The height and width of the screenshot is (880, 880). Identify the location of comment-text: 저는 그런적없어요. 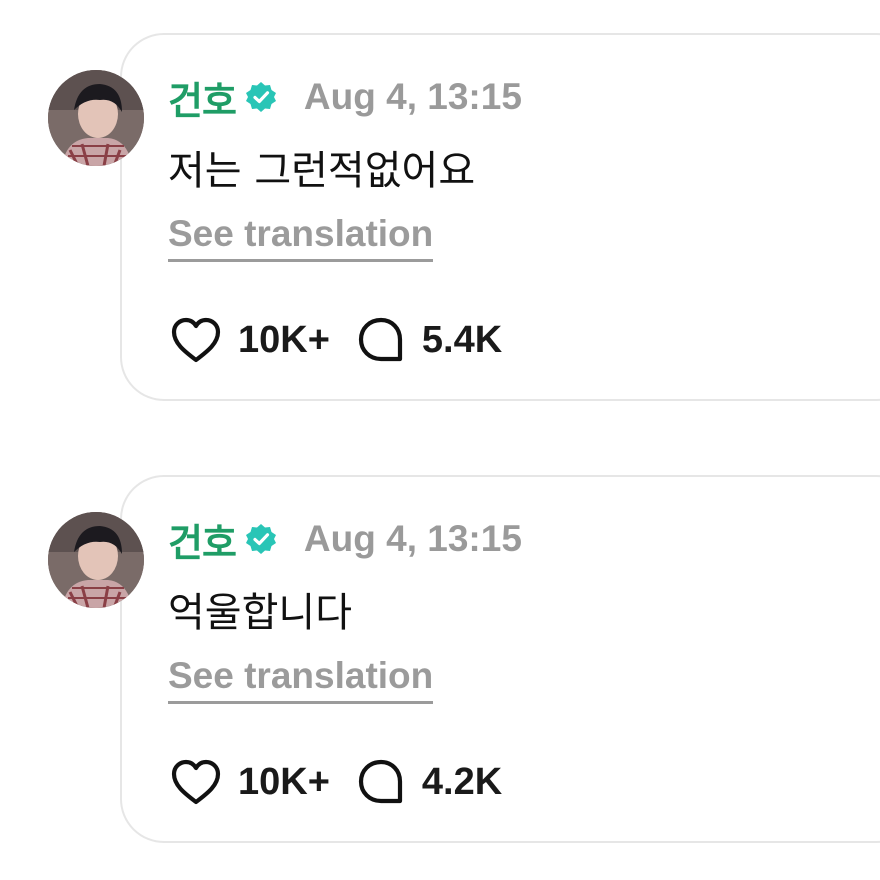
(322, 171).